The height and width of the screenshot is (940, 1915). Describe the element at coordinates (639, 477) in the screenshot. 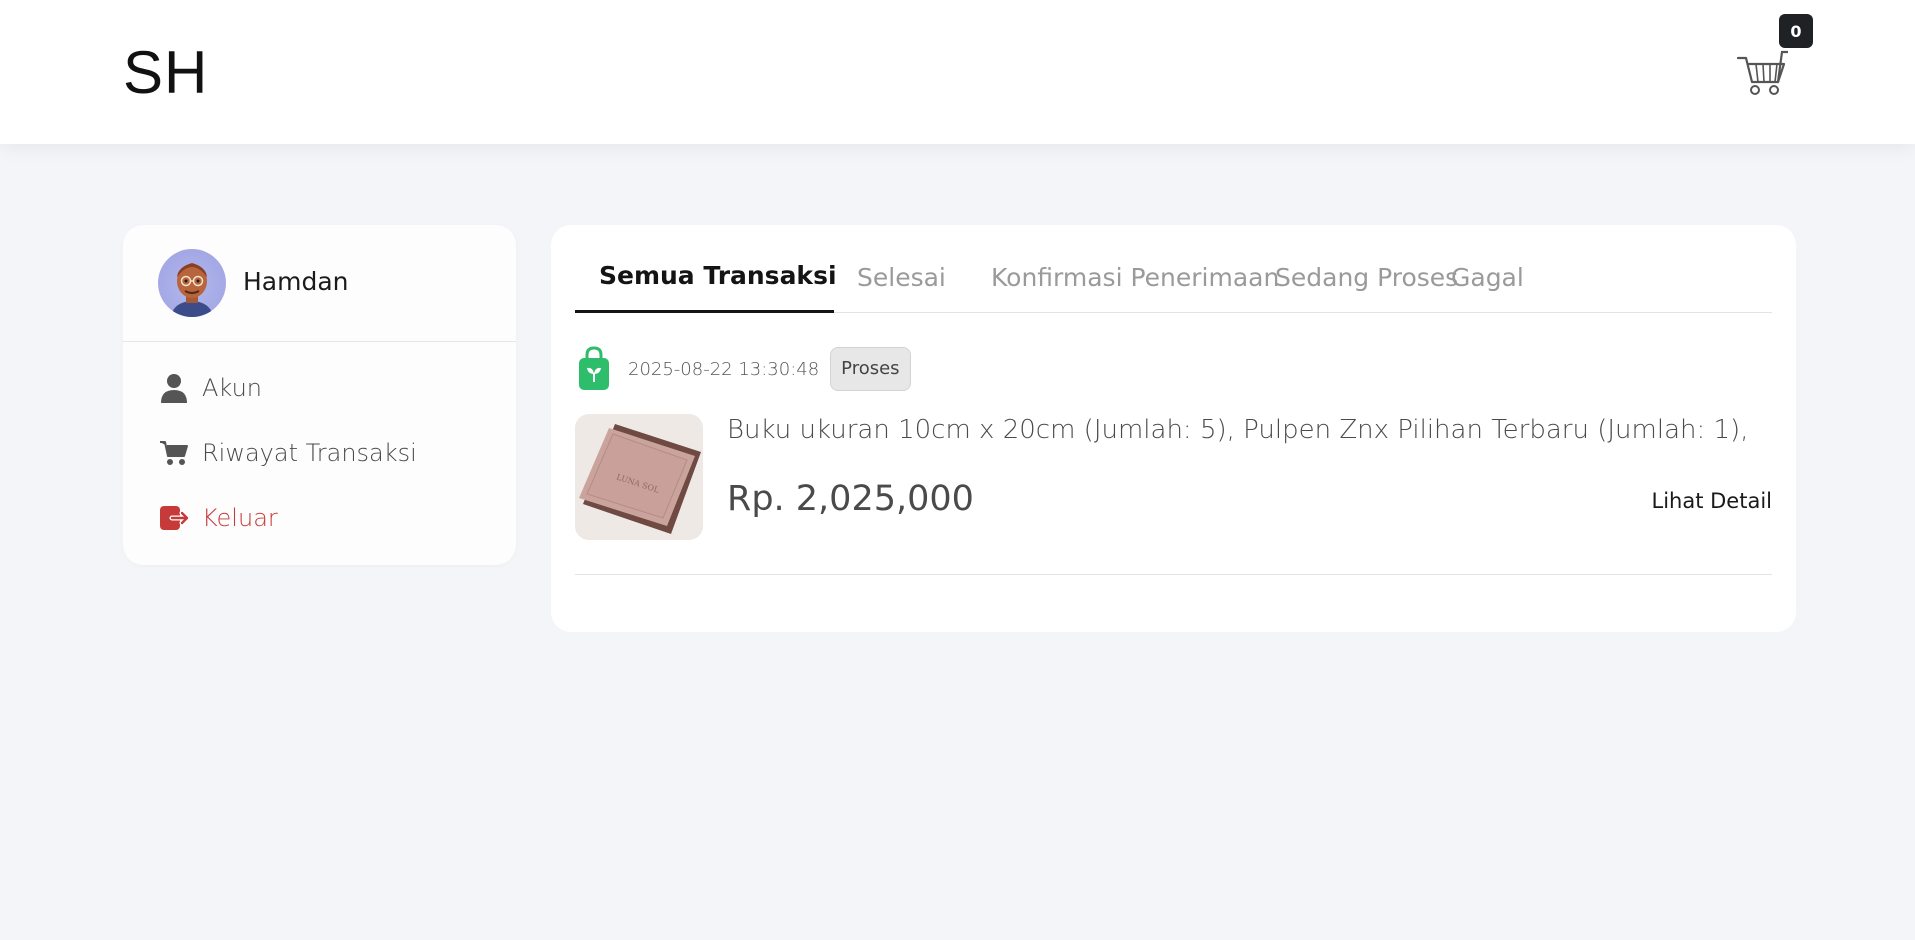

I see `product-image: LUNA SOL` at that location.